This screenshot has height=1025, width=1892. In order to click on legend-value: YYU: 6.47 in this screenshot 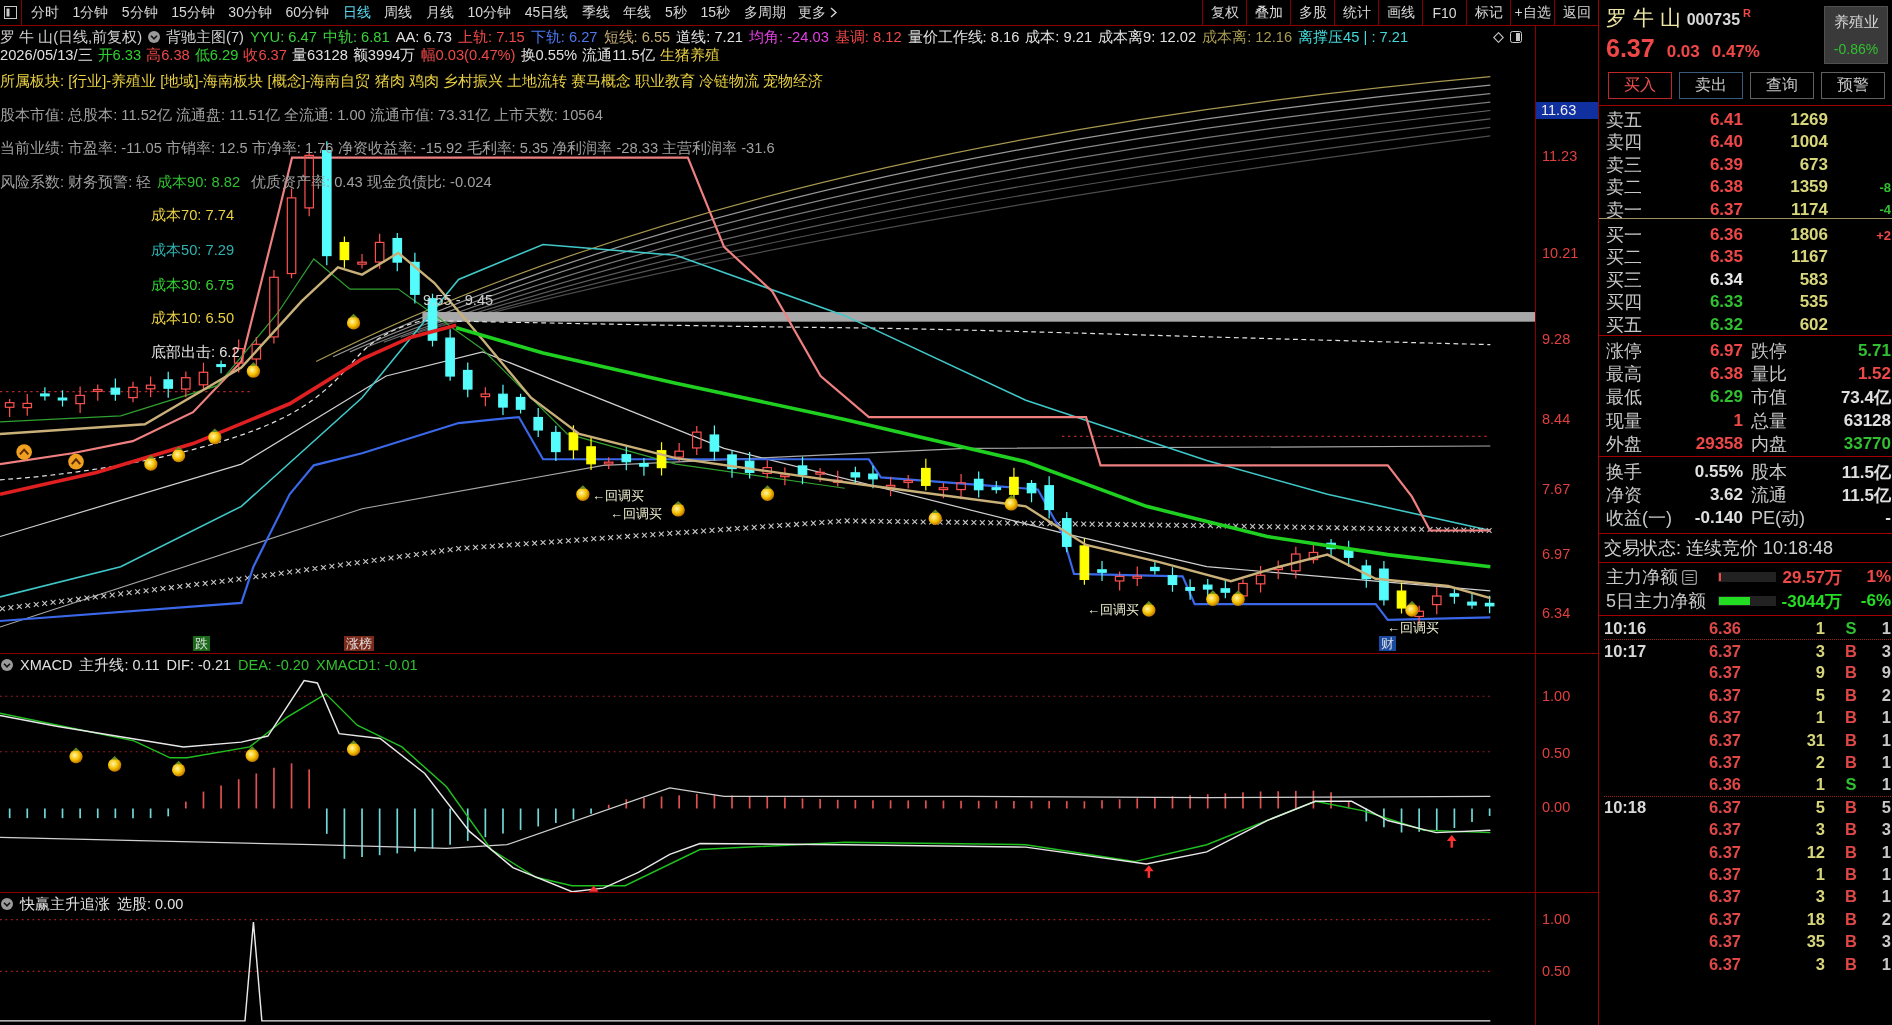, I will do `click(283, 37)`.